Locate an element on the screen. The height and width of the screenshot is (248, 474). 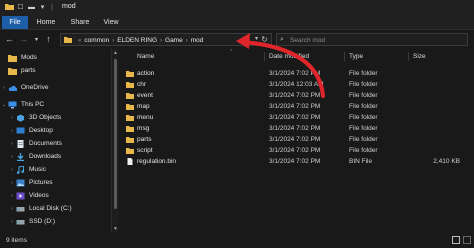
table-row: menu 3/1/2024 7:02 PM File folder is located at coordinates (297, 117).